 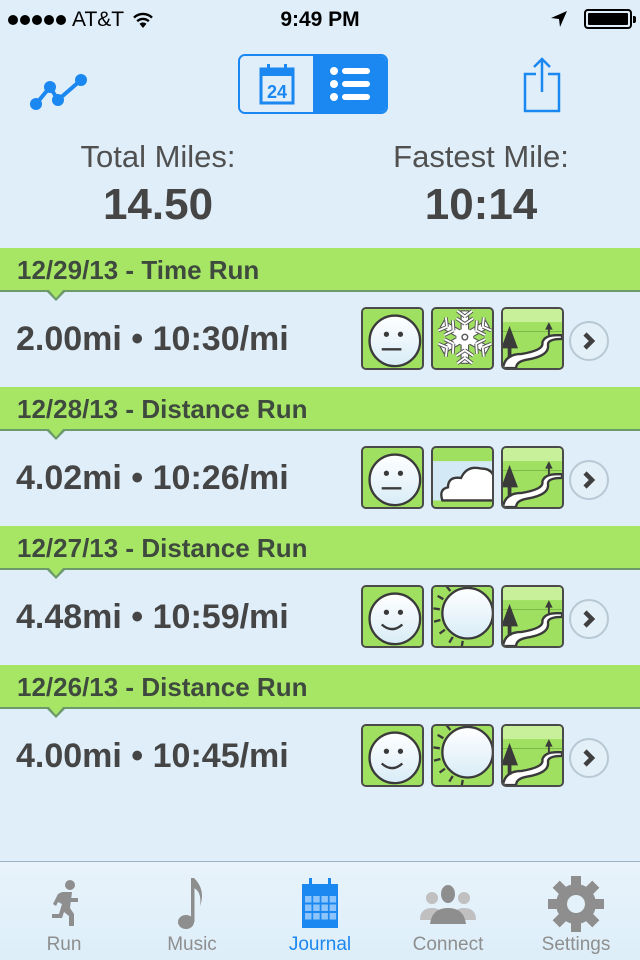 I want to click on run-stats: 4.48mi • 10:59/mi, so click(x=152, y=617).